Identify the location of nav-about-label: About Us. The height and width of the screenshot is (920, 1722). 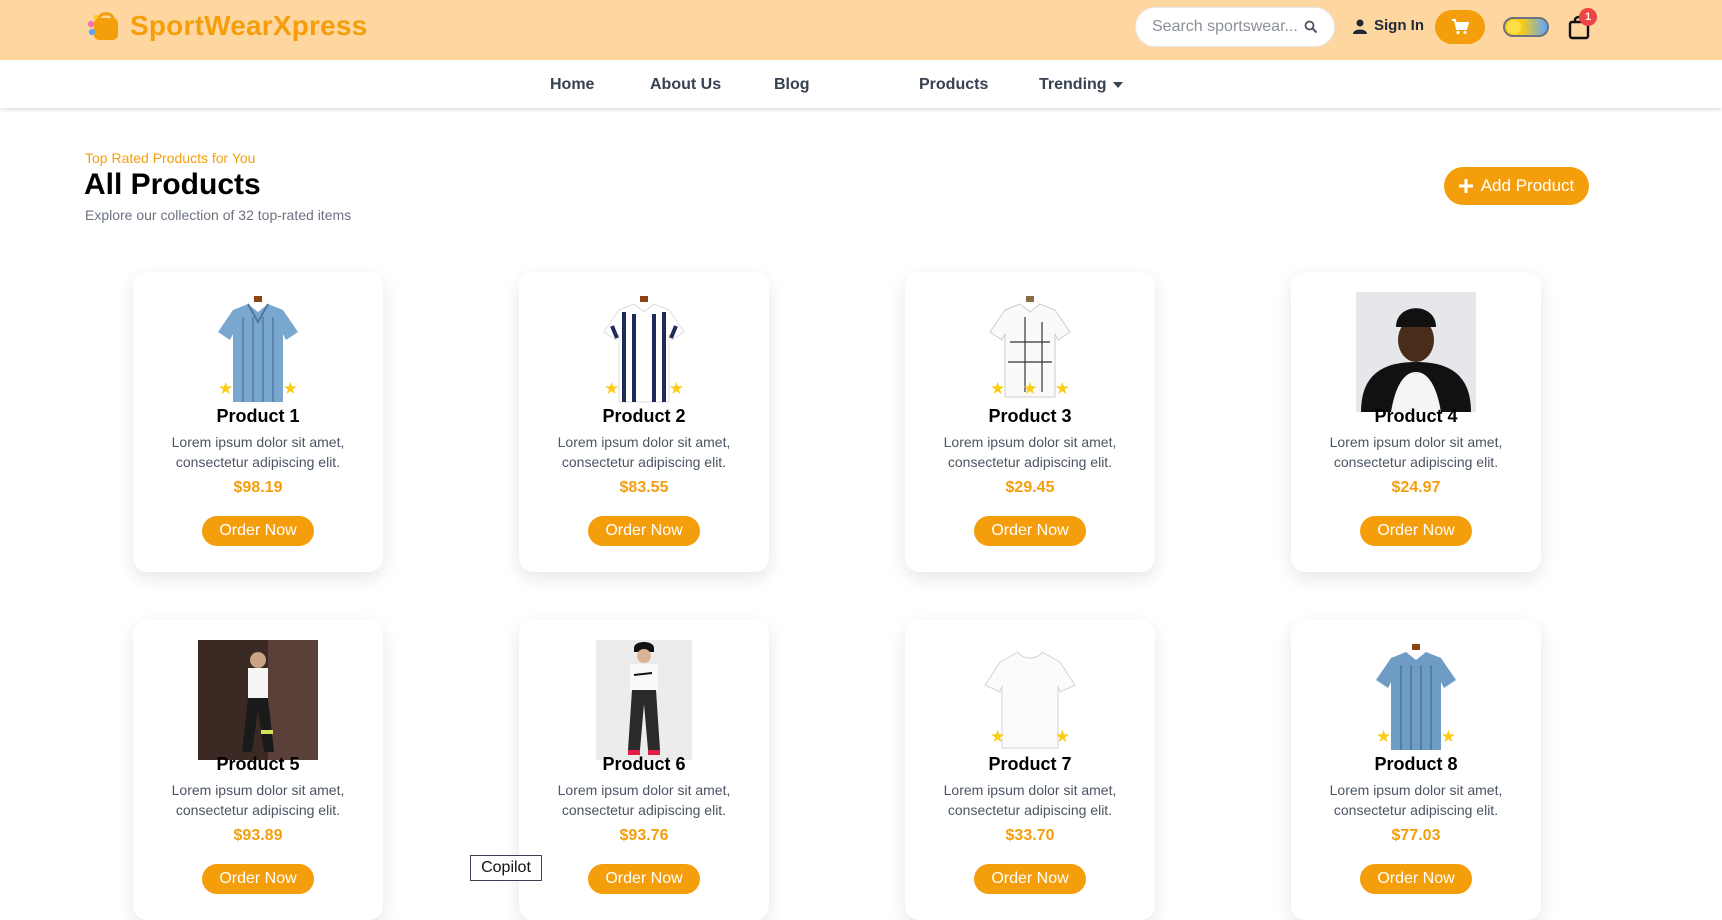
(686, 84).